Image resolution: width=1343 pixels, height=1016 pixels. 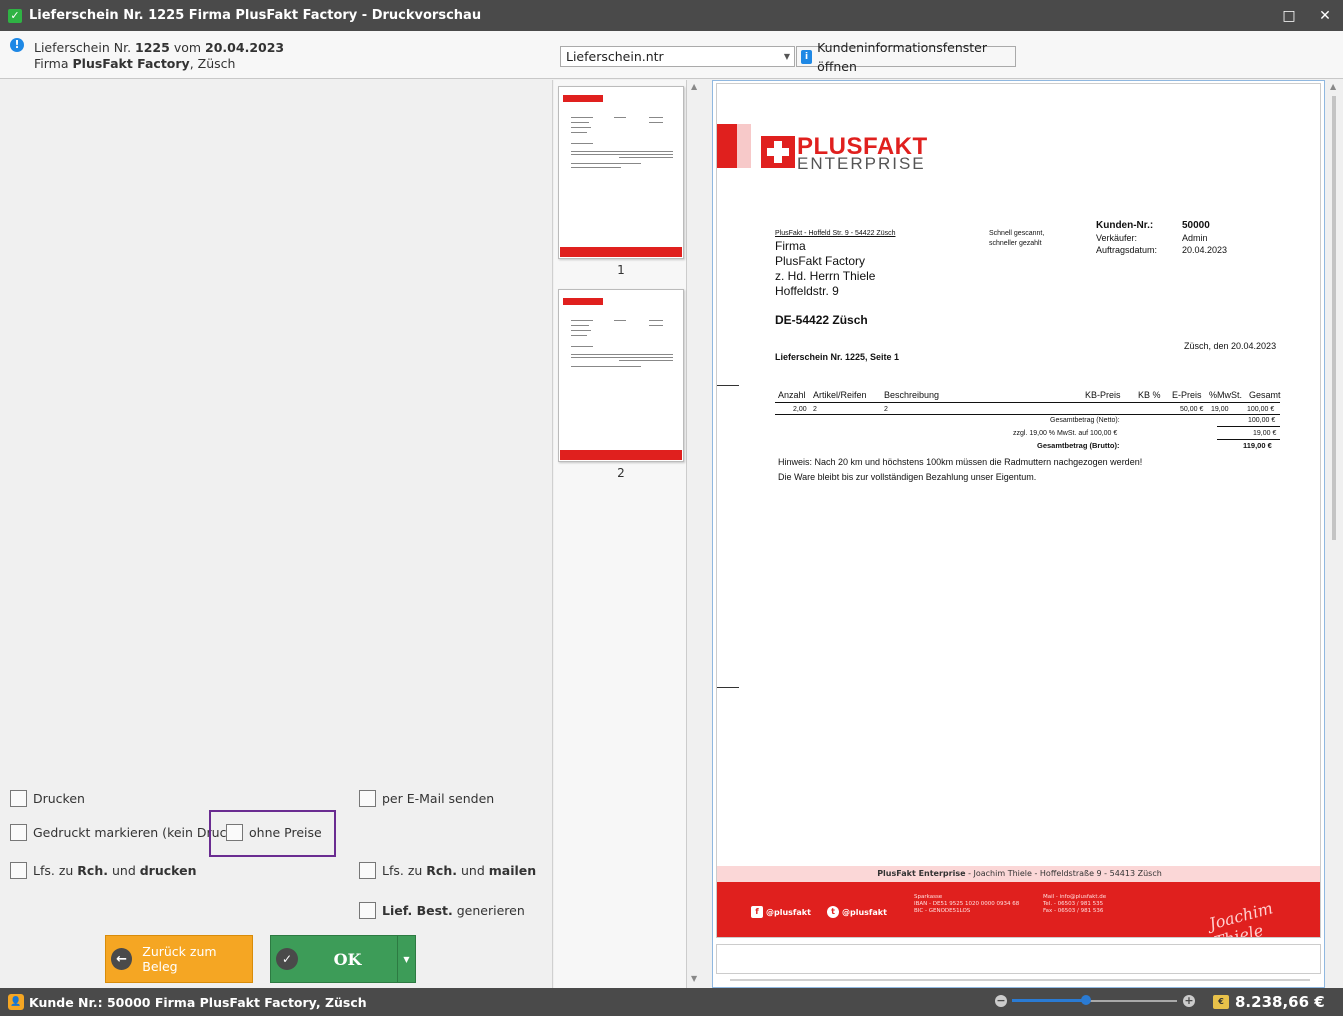 I want to click on bank-bic: BIC - GENODE51LOS, so click(x=942, y=911).